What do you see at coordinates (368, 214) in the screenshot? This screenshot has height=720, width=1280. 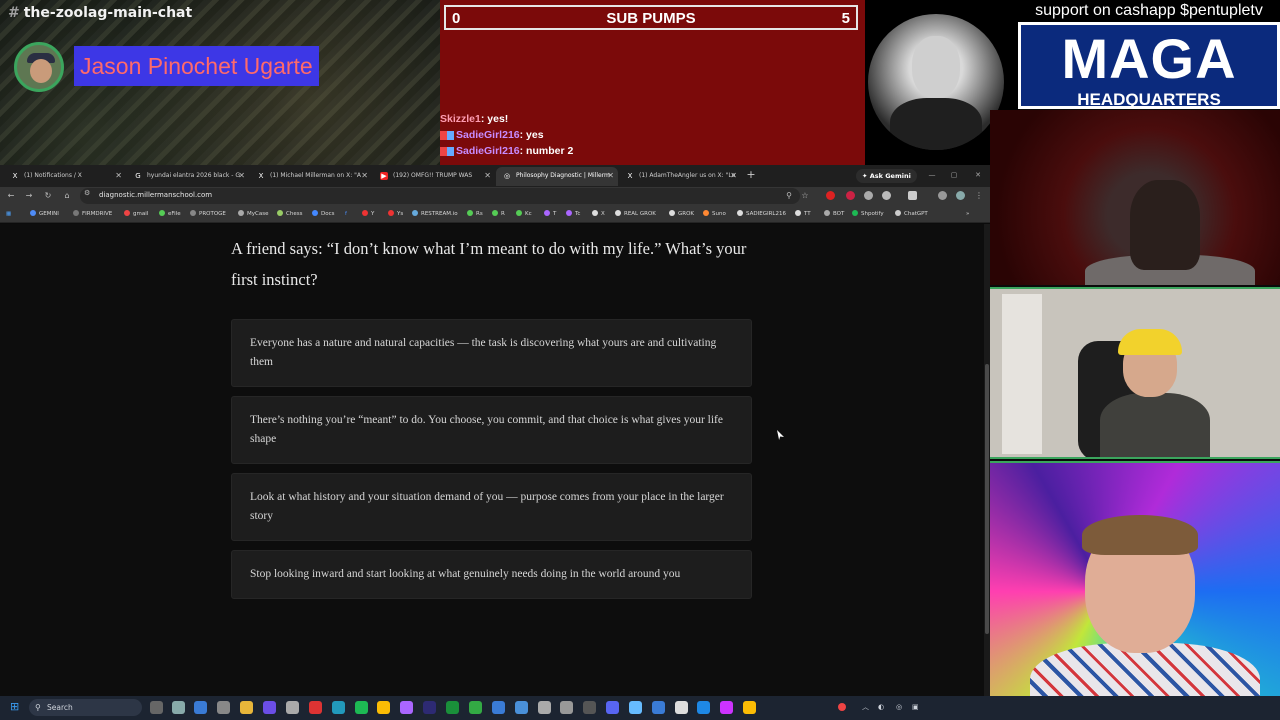 I see `bookmark-item: Y` at bounding box center [368, 214].